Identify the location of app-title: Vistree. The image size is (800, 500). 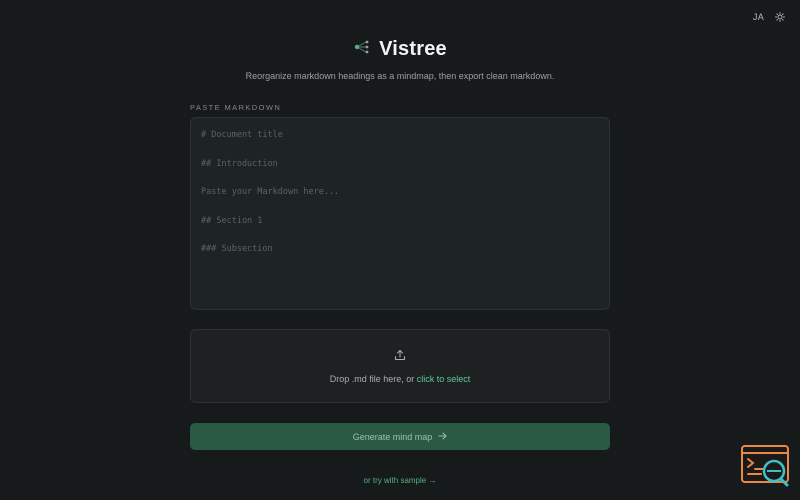
(413, 49).